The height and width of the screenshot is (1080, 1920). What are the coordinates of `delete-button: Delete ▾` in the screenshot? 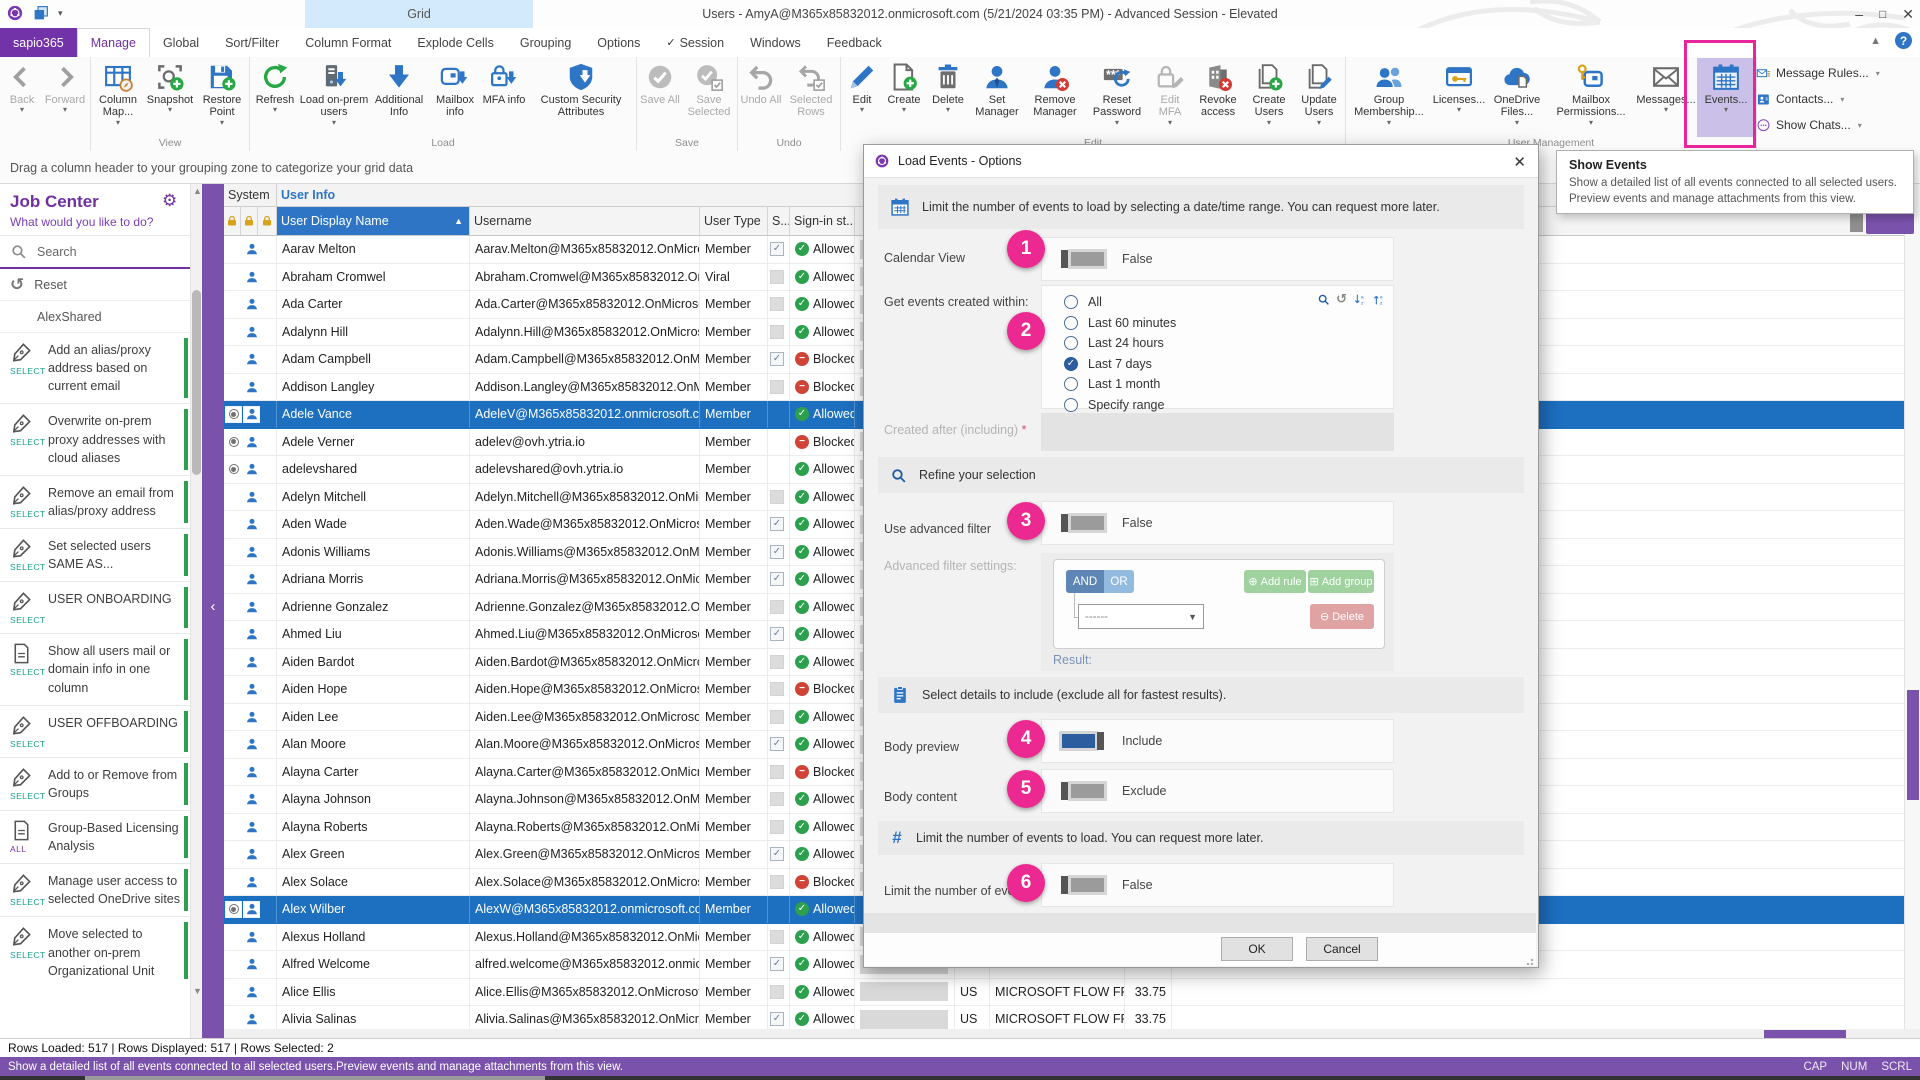 It's located at (948, 97).